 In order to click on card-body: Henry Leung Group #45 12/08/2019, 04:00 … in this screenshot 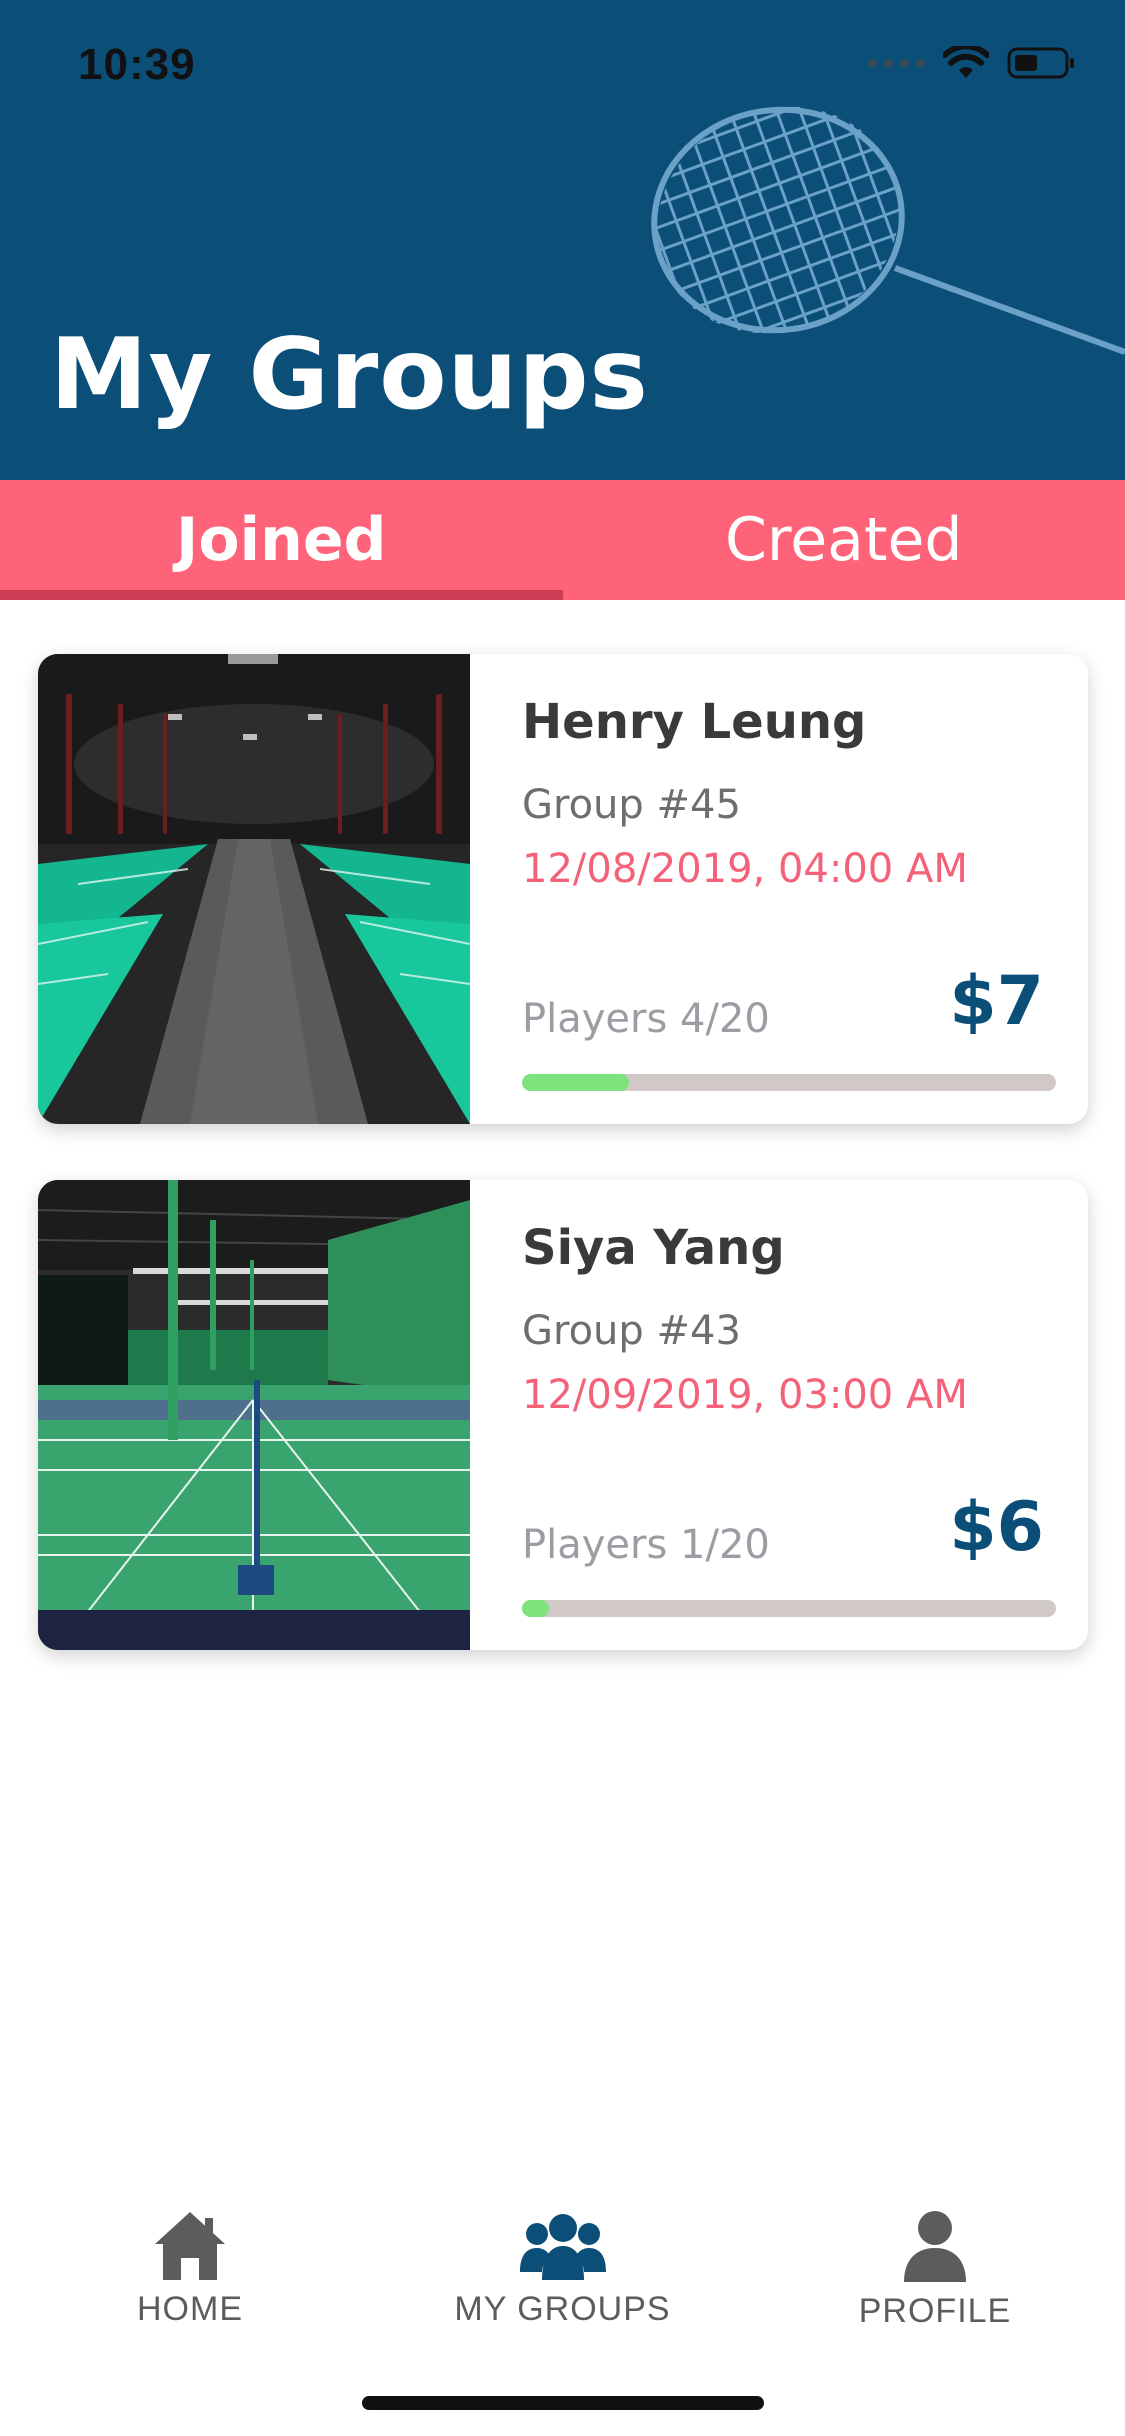, I will do `click(779, 889)`.